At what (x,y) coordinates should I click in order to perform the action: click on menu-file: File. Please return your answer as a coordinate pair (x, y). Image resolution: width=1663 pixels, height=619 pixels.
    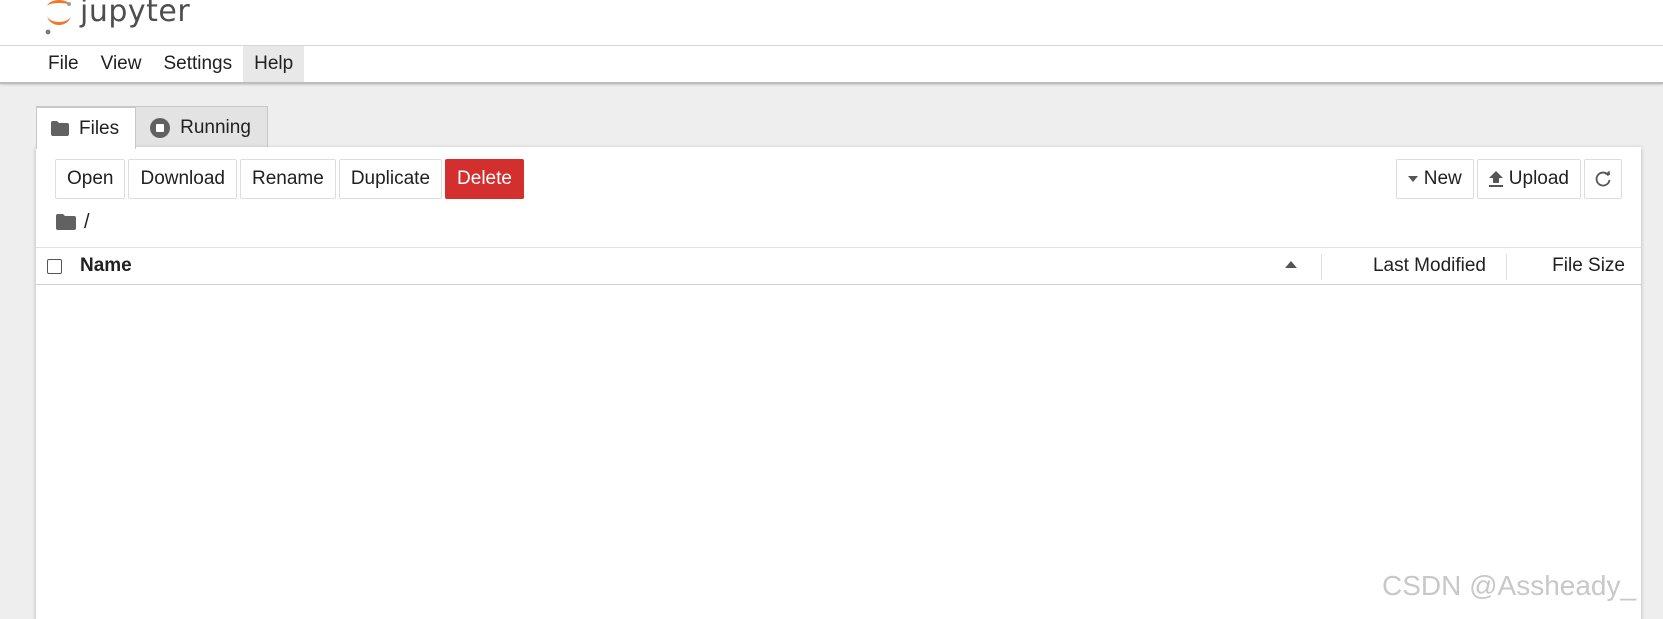
    Looking at the image, I should click on (63, 64).